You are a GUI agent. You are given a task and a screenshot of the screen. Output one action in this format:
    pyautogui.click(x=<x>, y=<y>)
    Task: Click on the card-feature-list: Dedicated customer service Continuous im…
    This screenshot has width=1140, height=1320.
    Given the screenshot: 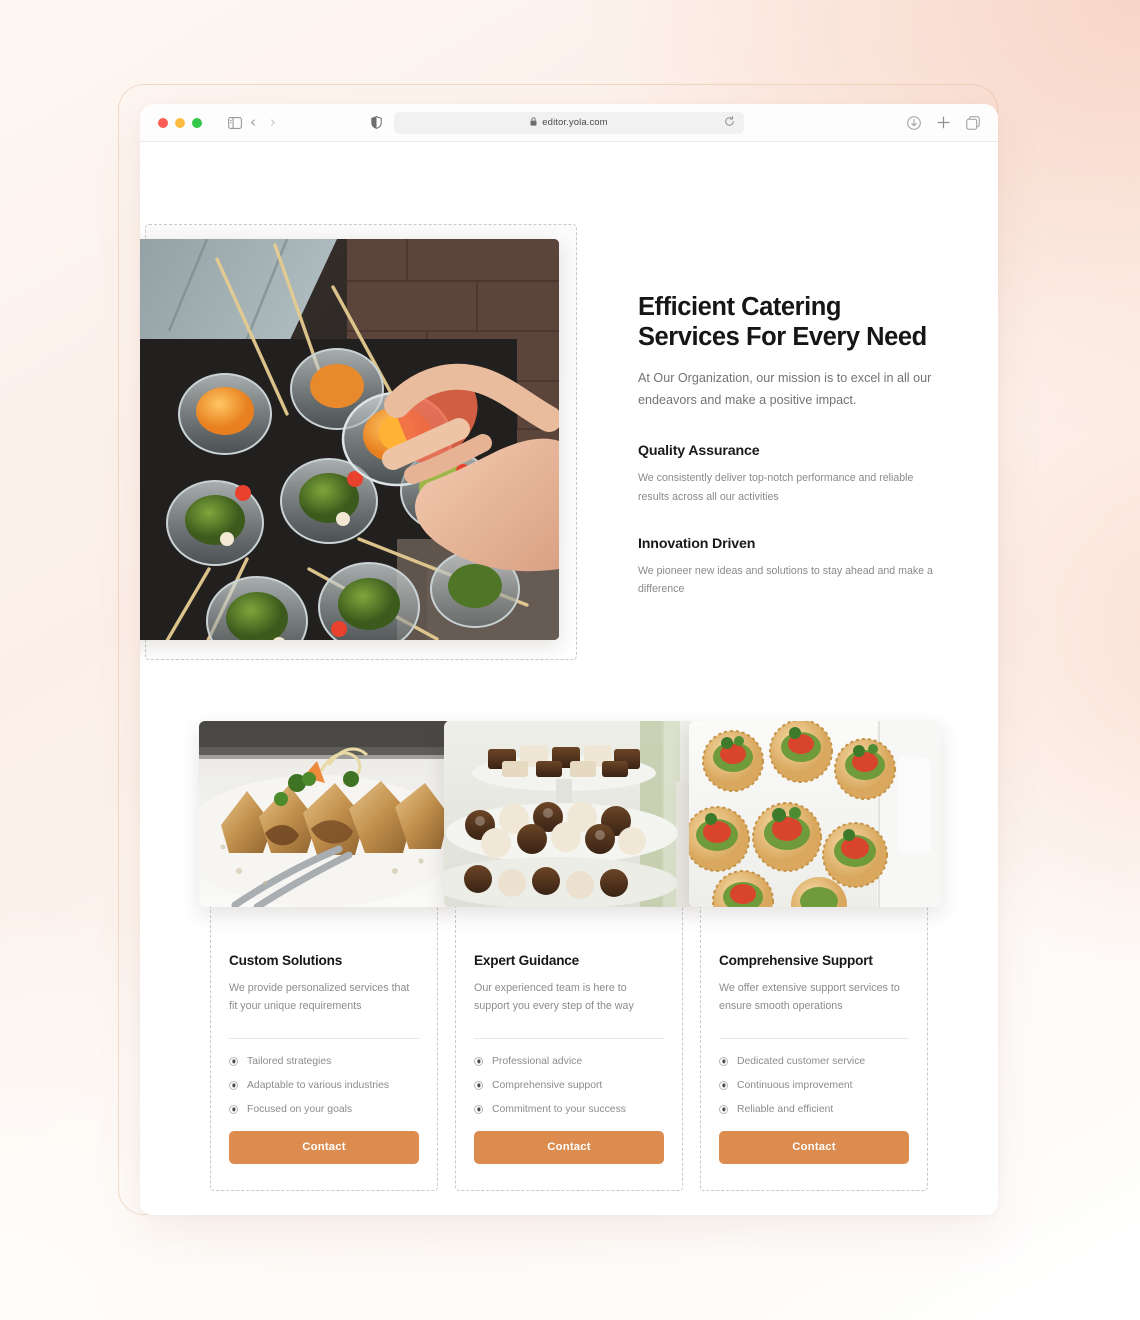 What is the action you would take?
    pyautogui.click(x=814, y=1085)
    